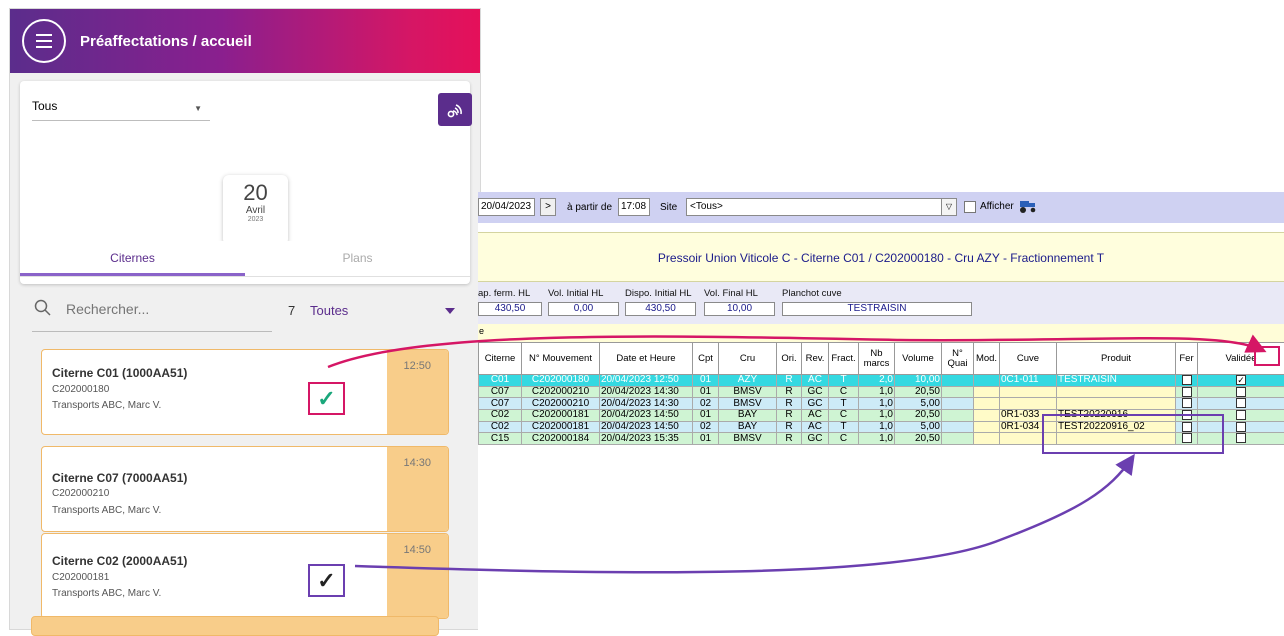 Image resolution: width=1284 pixels, height=636 pixels. I want to click on card-title: Citerne C01 (1000AA51), so click(119, 373).